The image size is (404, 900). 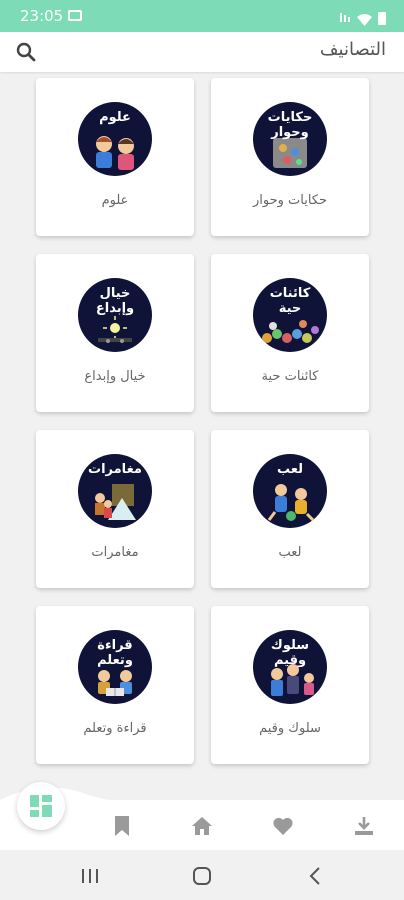 I want to click on category-card: مغامرات مغامرات, so click(x=115, y=509).